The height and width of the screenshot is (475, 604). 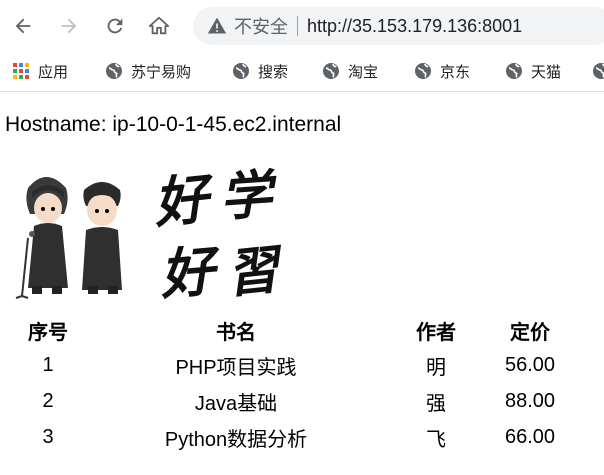 I want to click on warning-icon, so click(x=217, y=25).